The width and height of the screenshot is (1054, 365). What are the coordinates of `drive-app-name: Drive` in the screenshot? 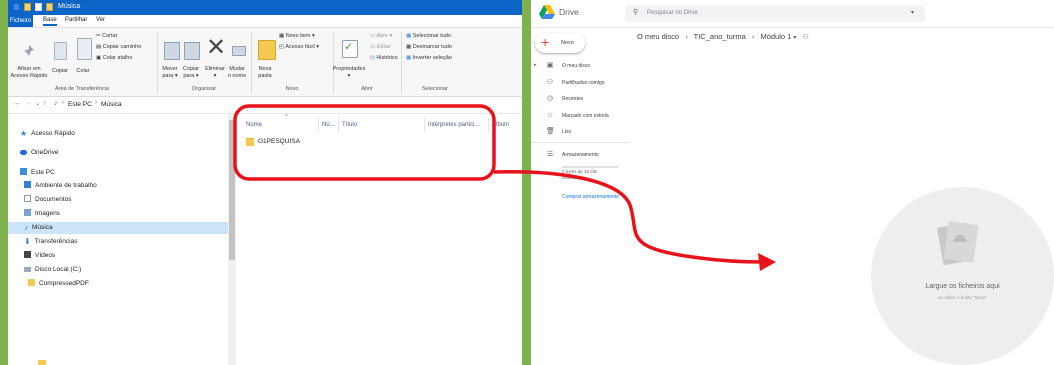 It's located at (569, 12).